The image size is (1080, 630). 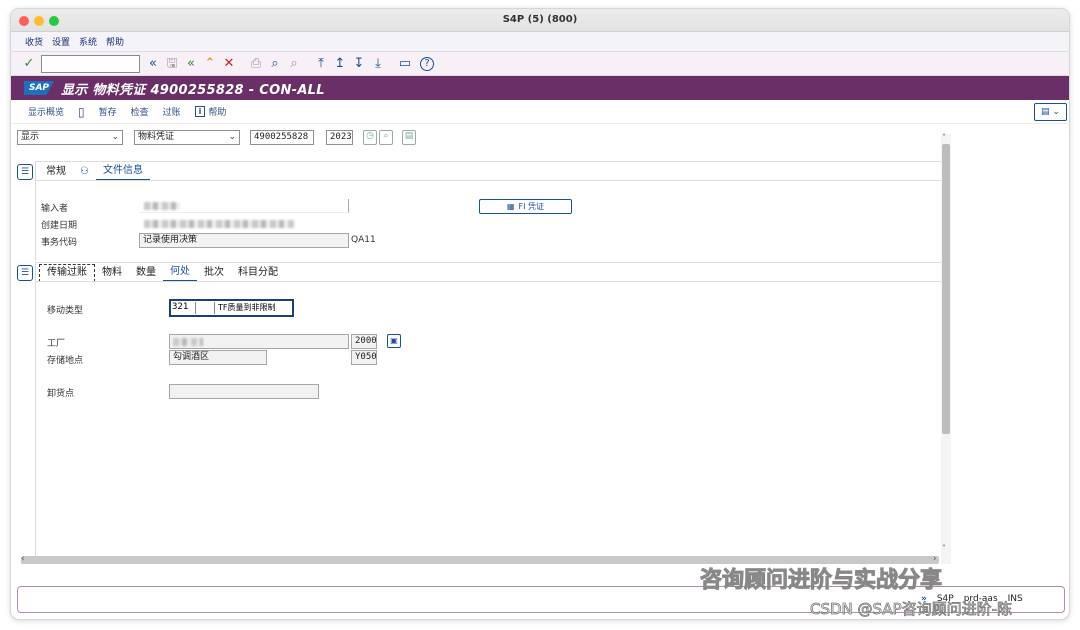 What do you see at coordinates (172, 111) in the screenshot?
I see `post-button: 过账` at bounding box center [172, 111].